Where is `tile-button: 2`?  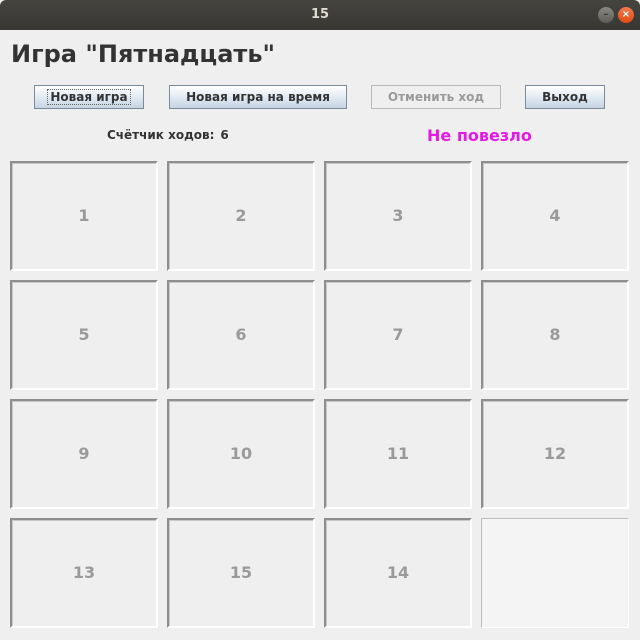 tile-button: 2 is located at coordinates (241, 216).